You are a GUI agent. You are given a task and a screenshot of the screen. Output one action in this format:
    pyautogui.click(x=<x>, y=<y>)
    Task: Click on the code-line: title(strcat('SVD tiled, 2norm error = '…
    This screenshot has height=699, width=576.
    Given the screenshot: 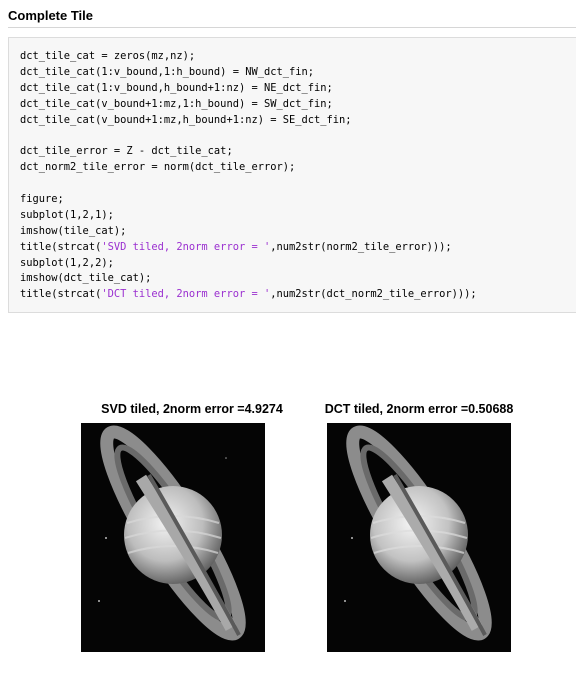 What is the action you would take?
    pyautogui.click(x=248, y=248)
    